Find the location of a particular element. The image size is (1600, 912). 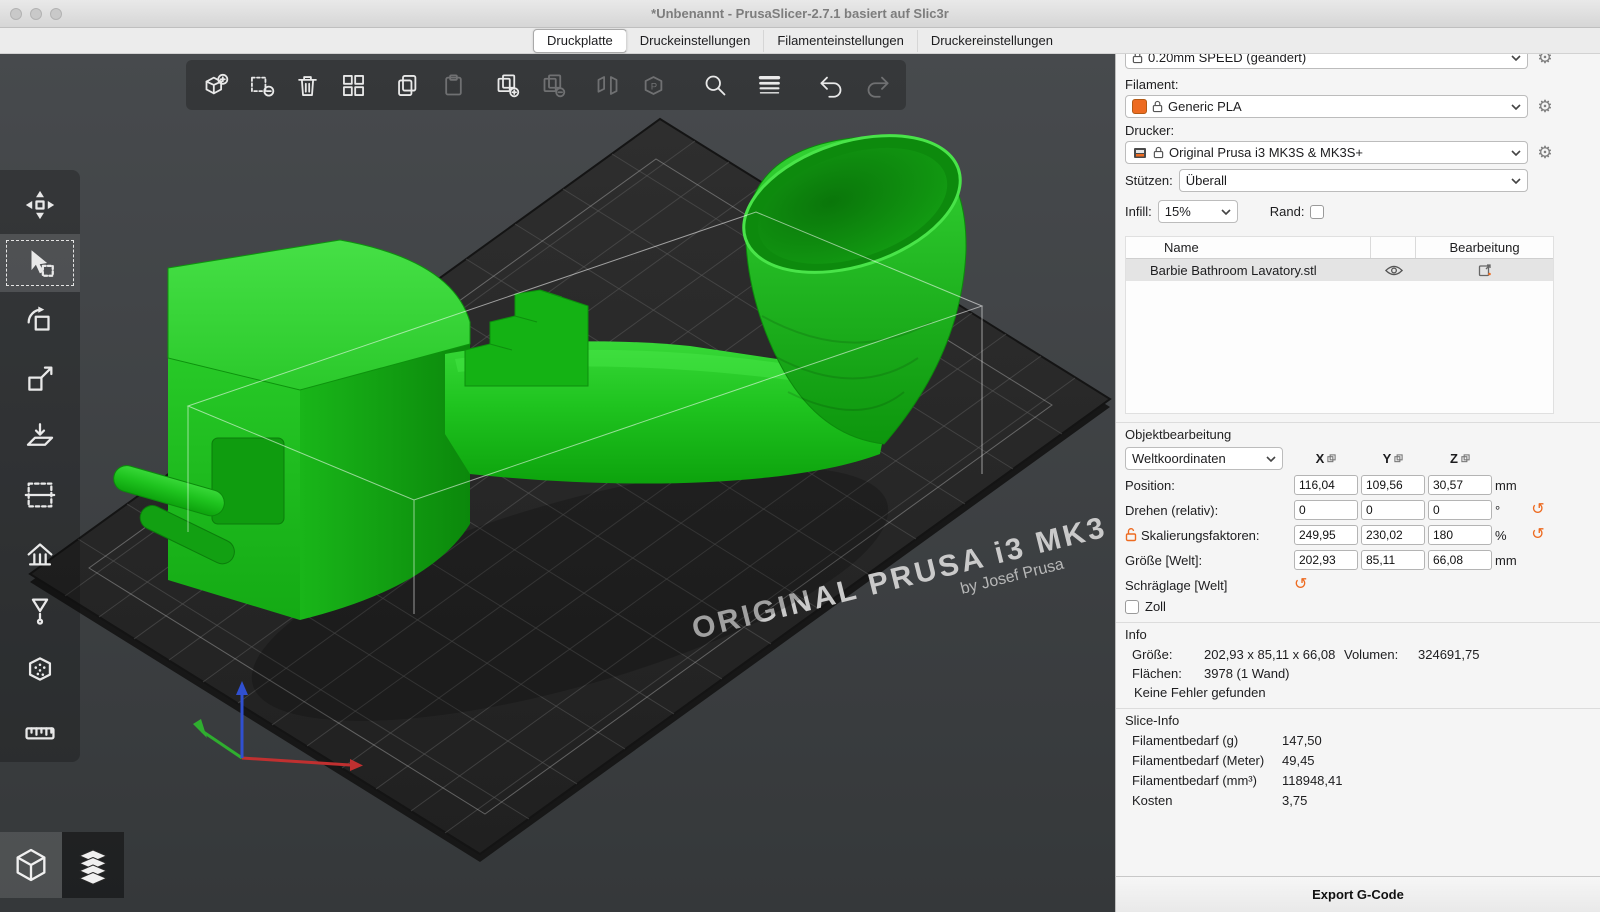

undo-button is located at coordinates (831, 85).